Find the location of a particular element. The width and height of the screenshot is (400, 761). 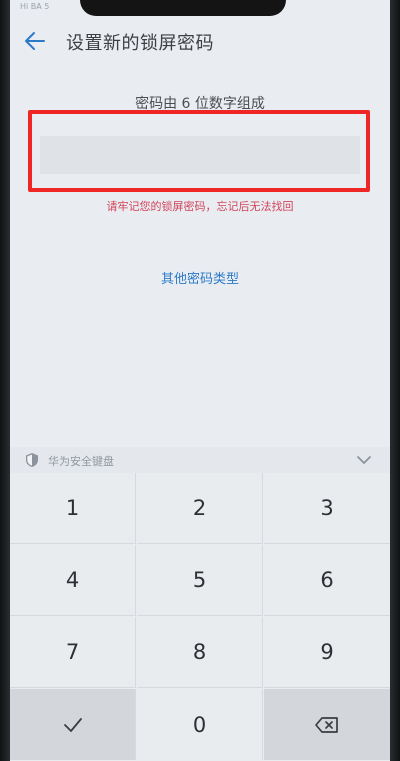

key-label: 7 is located at coordinates (72, 652).